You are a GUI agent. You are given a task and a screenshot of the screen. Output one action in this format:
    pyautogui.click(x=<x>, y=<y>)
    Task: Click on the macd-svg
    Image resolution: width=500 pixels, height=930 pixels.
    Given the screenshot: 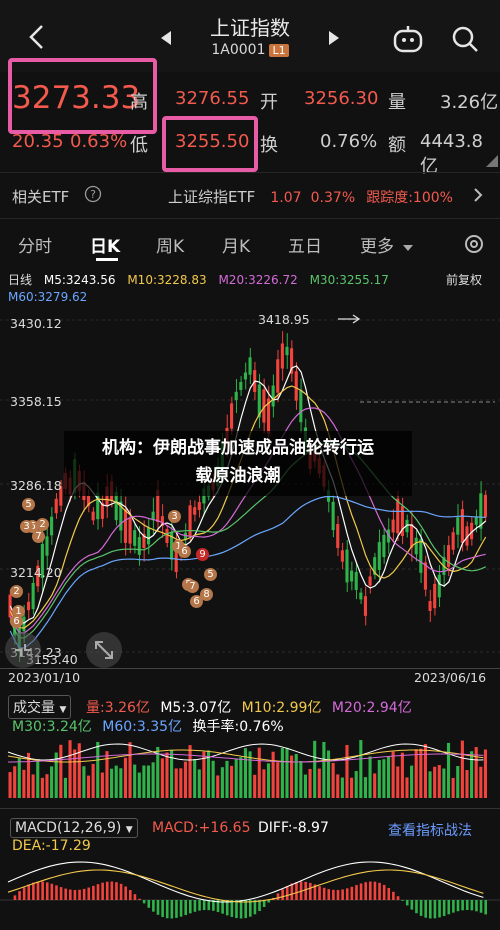 What is the action you would take?
    pyautogui.click(x=250, y=890)
    